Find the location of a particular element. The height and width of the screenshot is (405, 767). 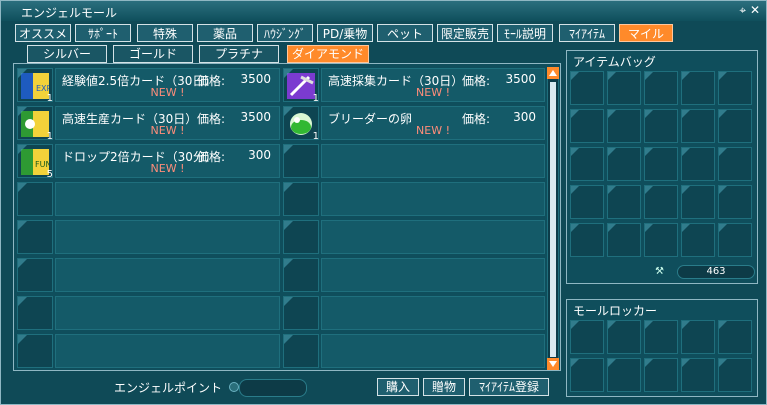

subtab-silver: シルバー is located at coordinates (67, 54).